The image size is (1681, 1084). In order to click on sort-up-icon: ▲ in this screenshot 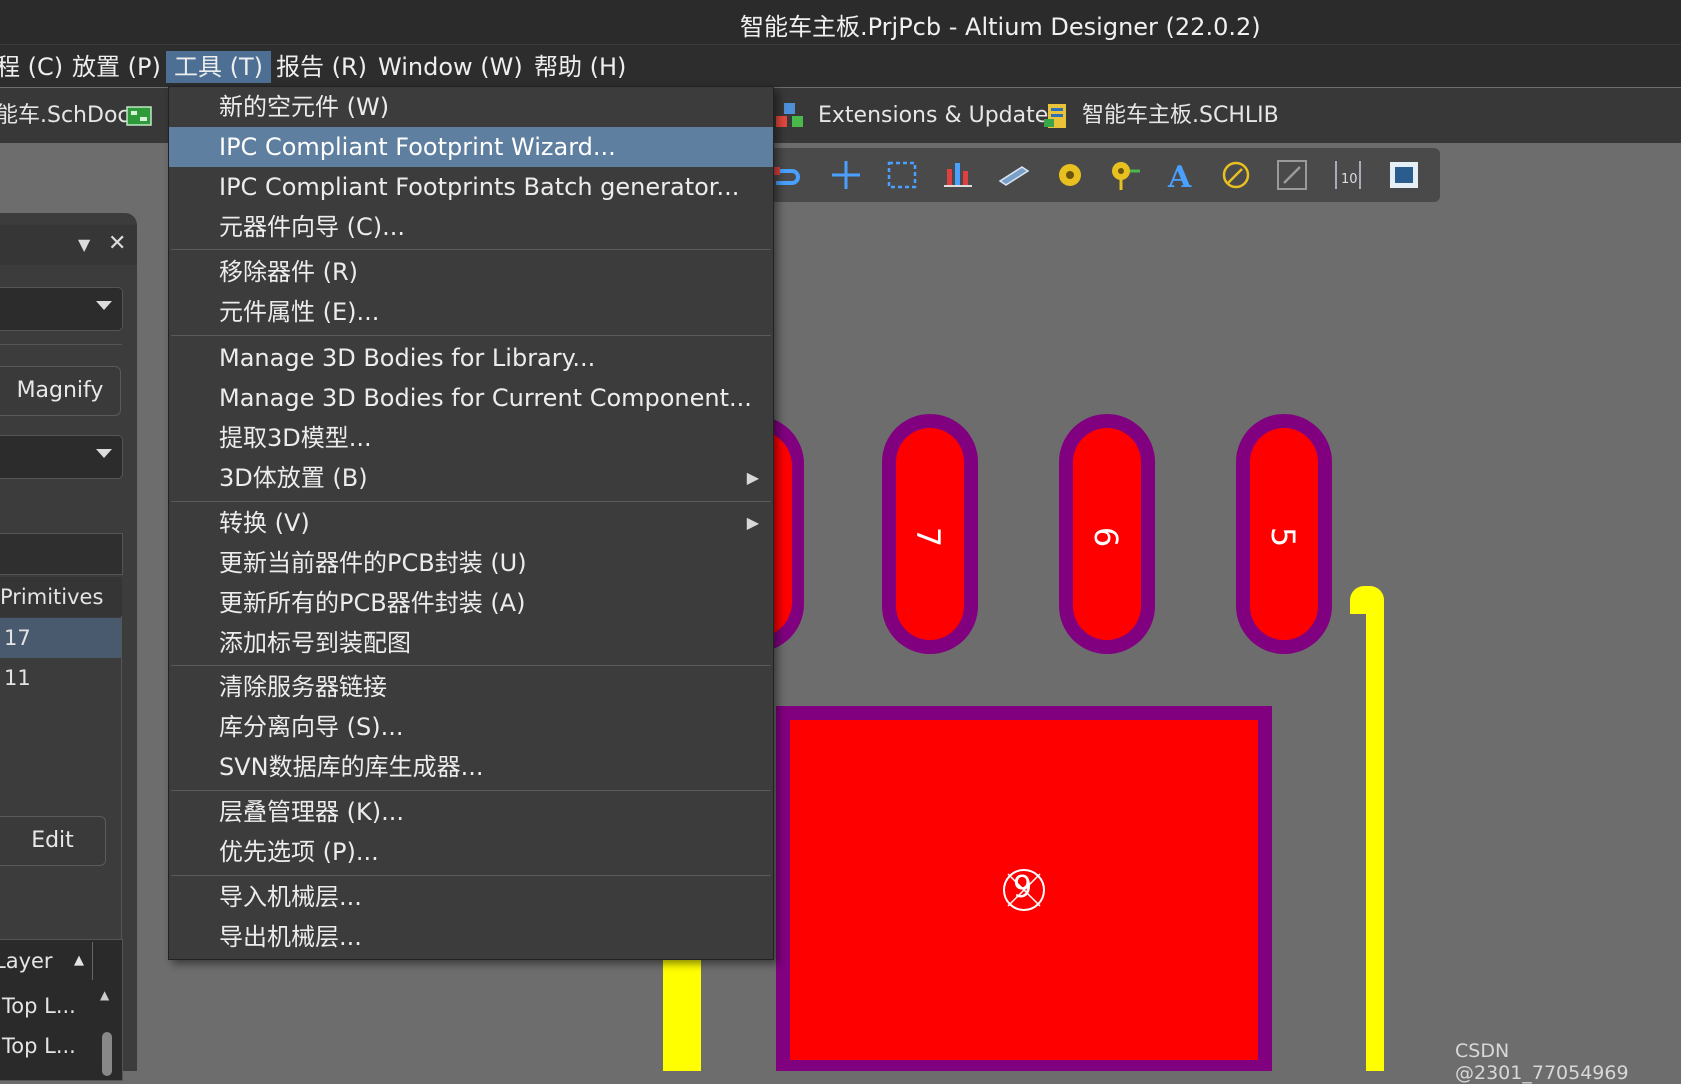, I will do `click(79, 960)`.